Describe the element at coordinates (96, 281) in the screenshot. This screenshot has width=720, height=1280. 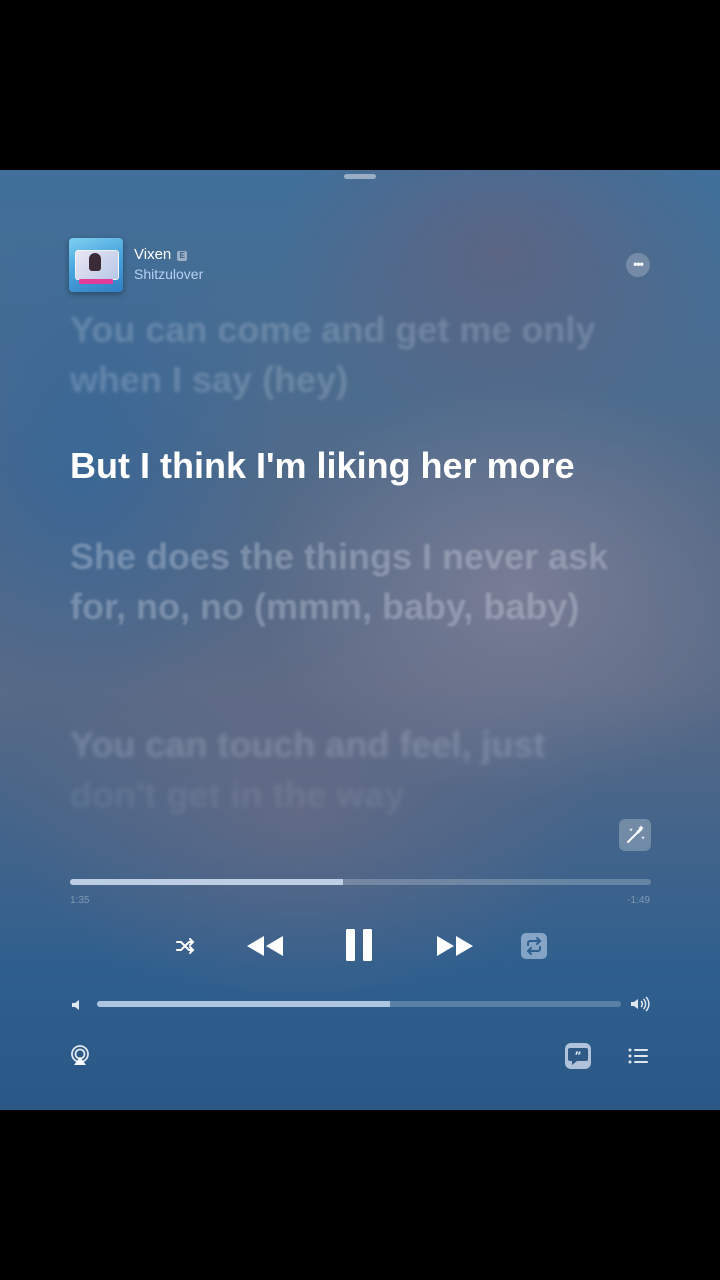
I see `album-art-strip` at that location.